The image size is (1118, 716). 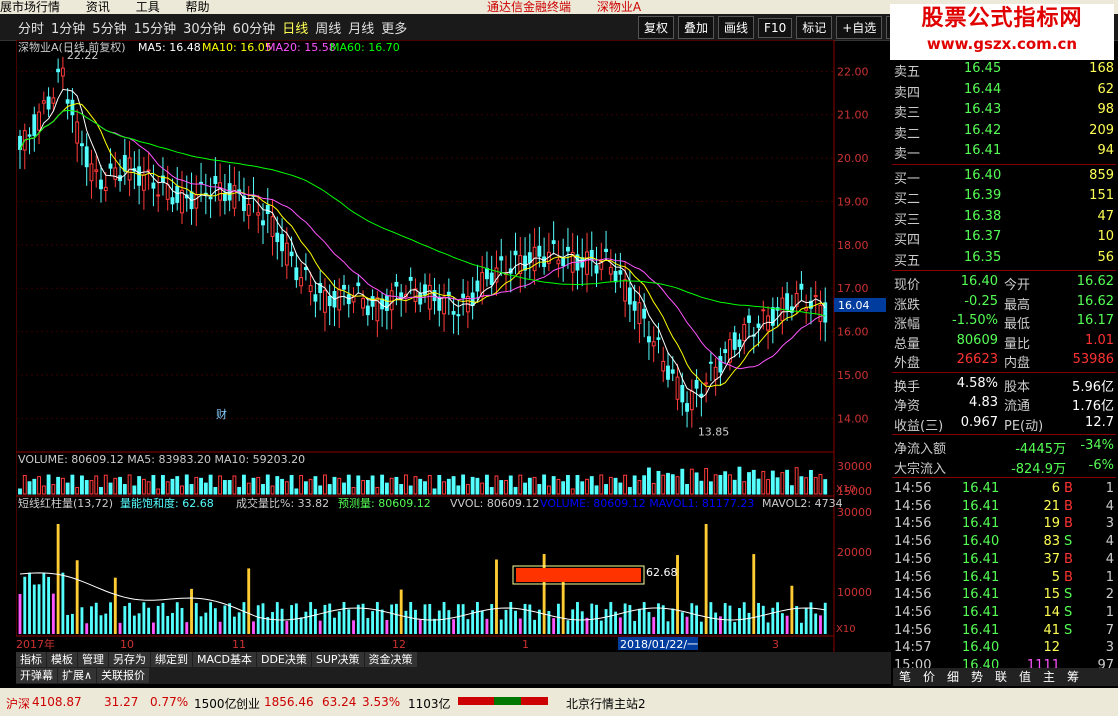 I want to click on right-tab-7: 筹, so click(x=1073, y=677).